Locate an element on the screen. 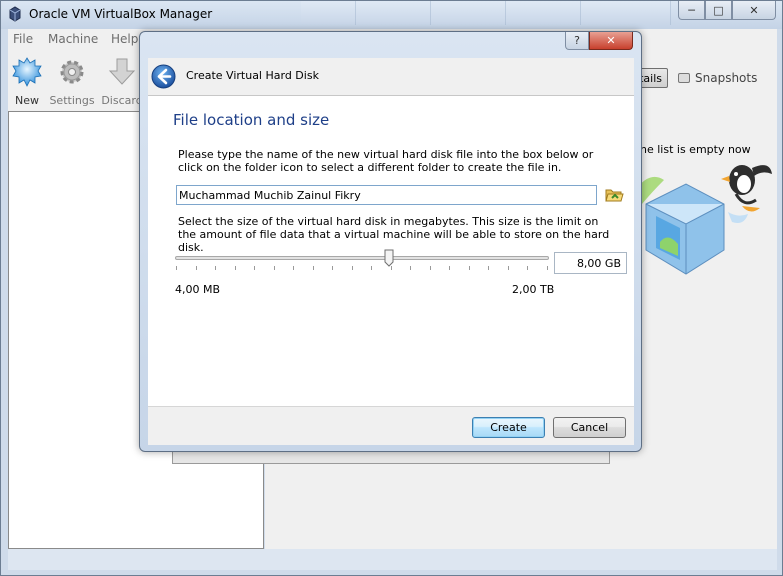 The width and height of the screenshot is (783, 576). create-button: Create is located at coordinates (508, 427).